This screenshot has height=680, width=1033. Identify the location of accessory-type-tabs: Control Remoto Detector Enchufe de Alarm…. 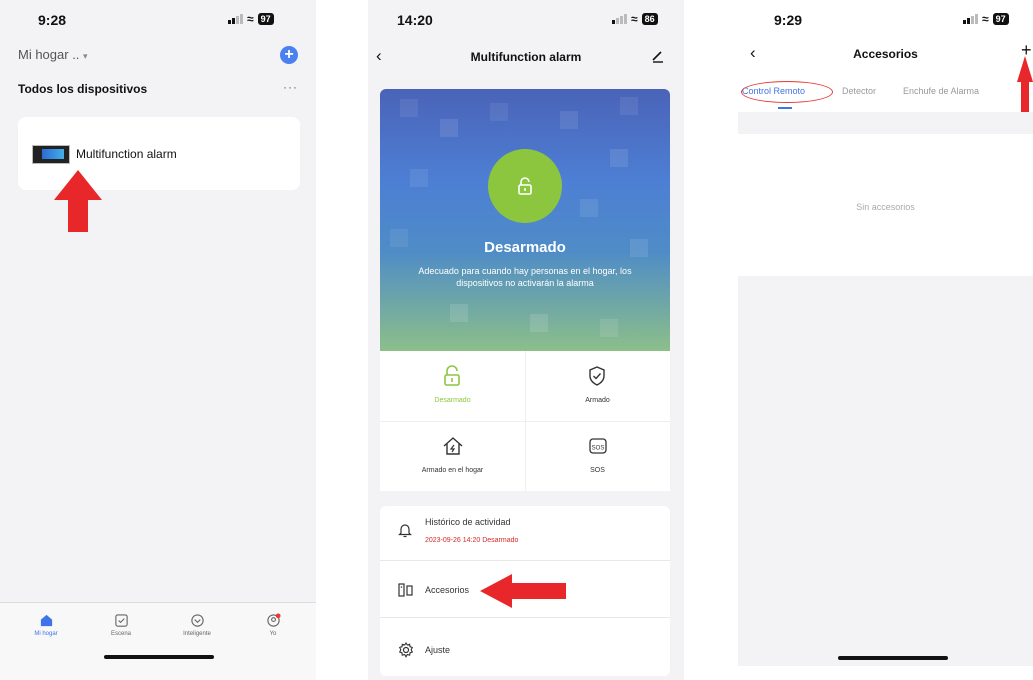
(885, 95).